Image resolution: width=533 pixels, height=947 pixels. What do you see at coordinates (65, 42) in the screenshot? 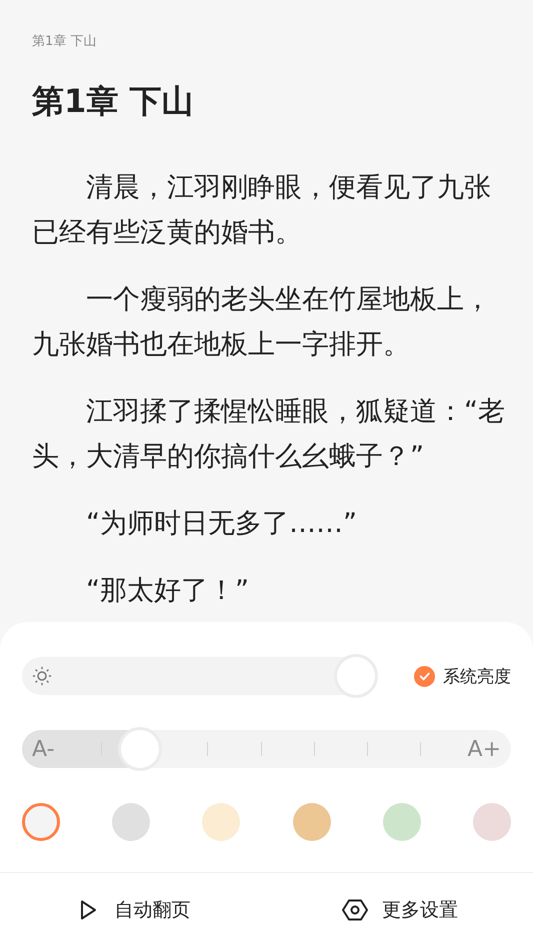
I see `chapter-breadcrumb: 第1章 下山` at bounding box center [65, 42].